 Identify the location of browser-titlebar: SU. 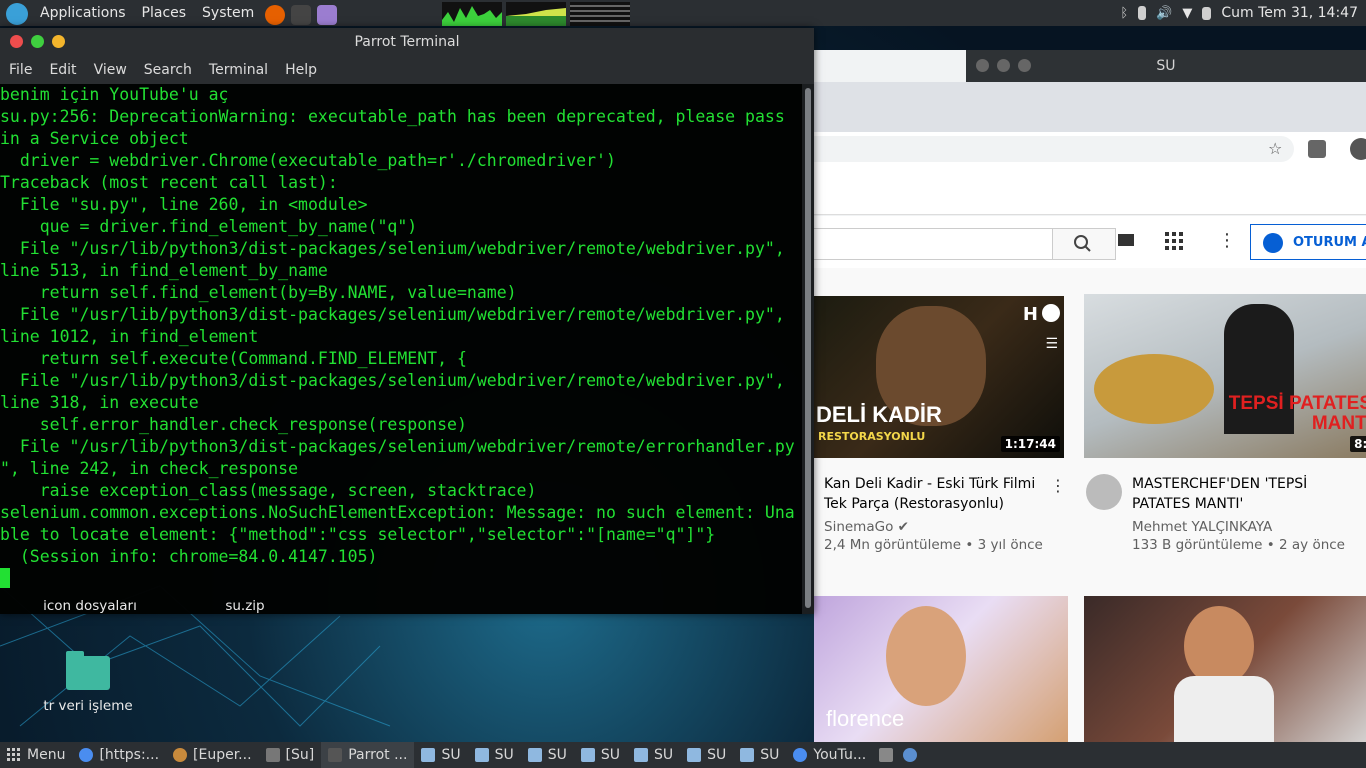
(1166, 66).